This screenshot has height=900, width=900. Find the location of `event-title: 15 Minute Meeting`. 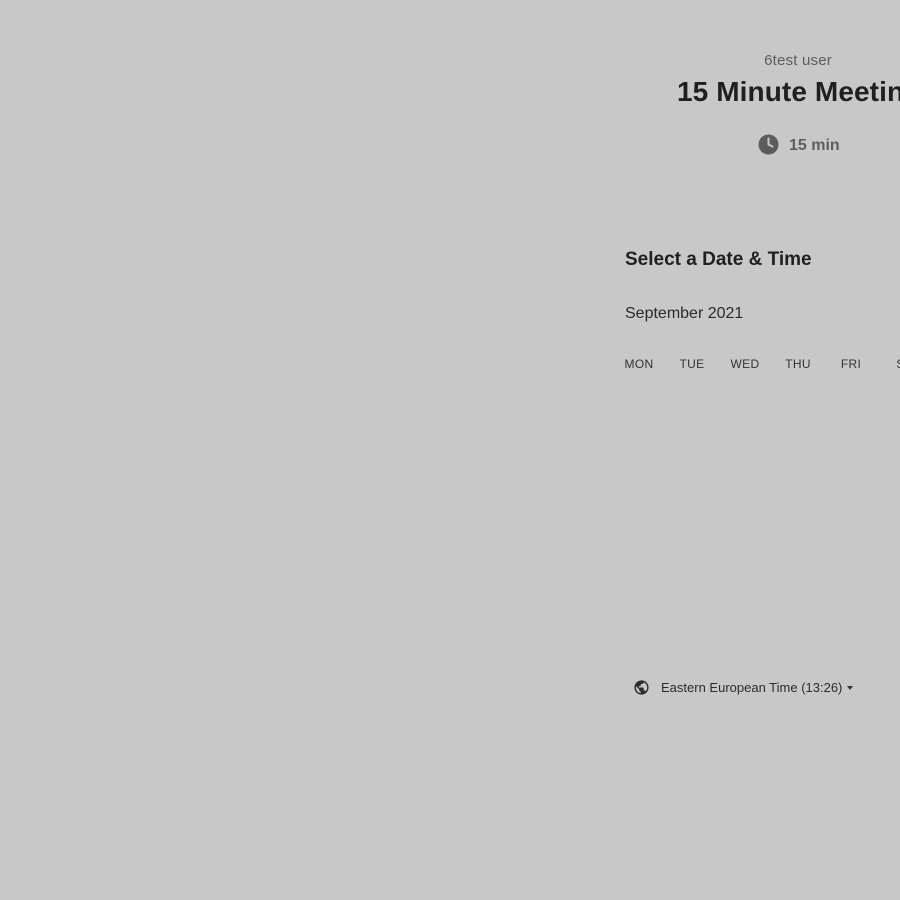

event-title: 15 Minute Meeting is located at coordinates (788, 91).